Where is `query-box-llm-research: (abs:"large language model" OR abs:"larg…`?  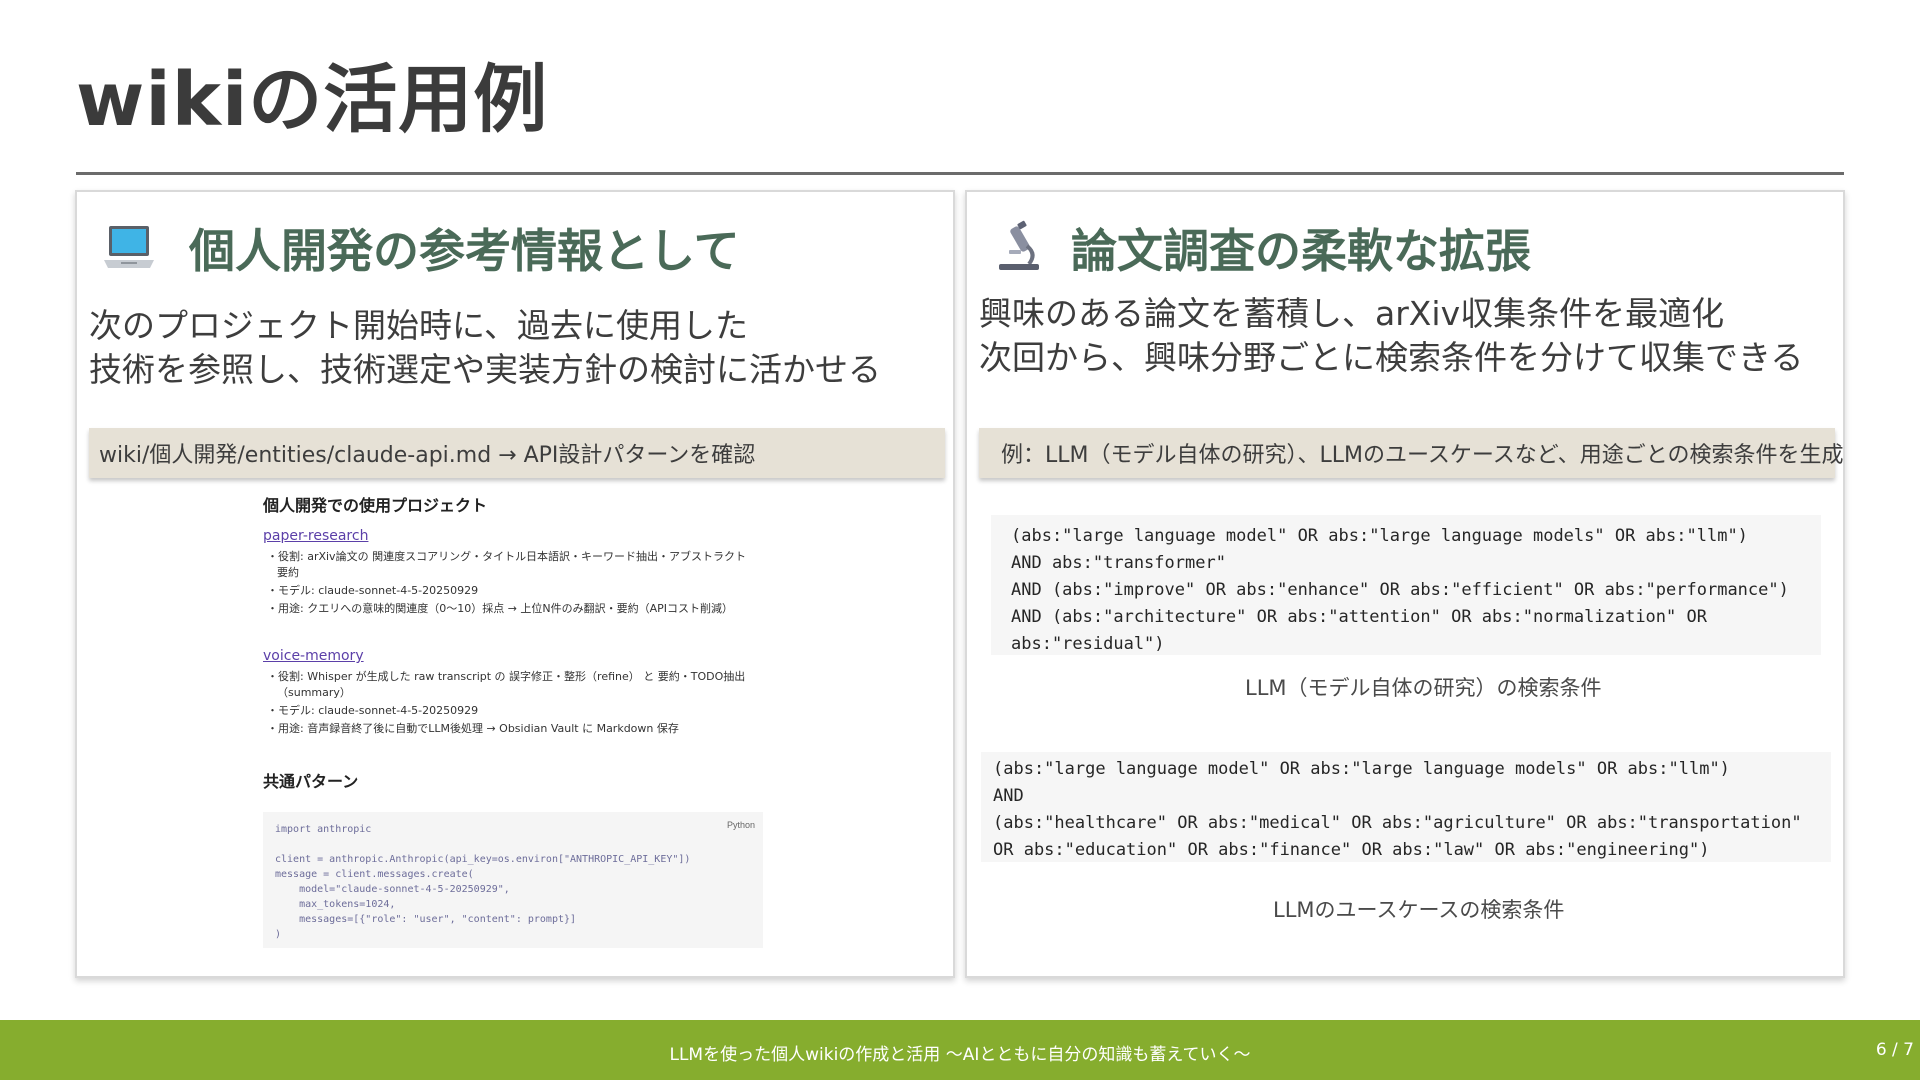 query-box-llm-research: (abs:"large language model" OR abs:"larg… is located at coordinates (1406, 585).